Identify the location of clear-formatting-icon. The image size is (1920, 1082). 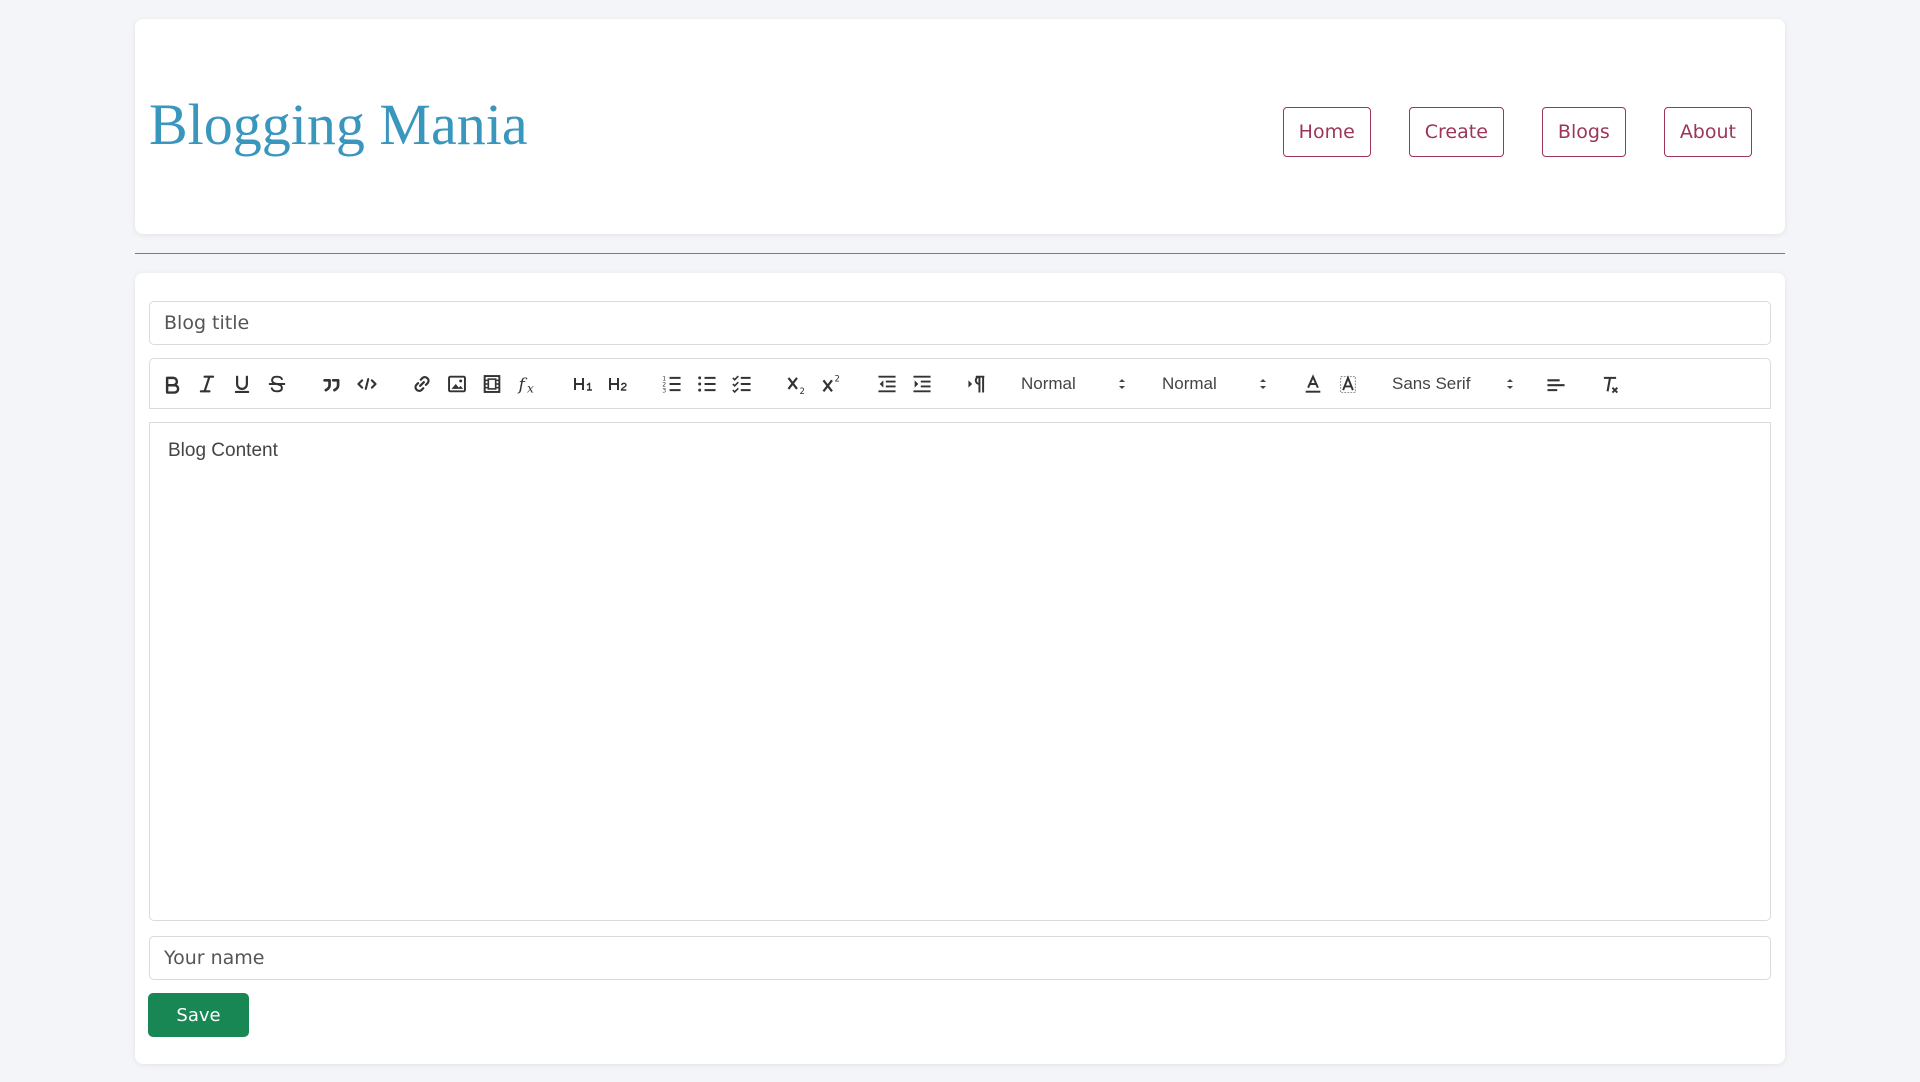
(1610, 384).